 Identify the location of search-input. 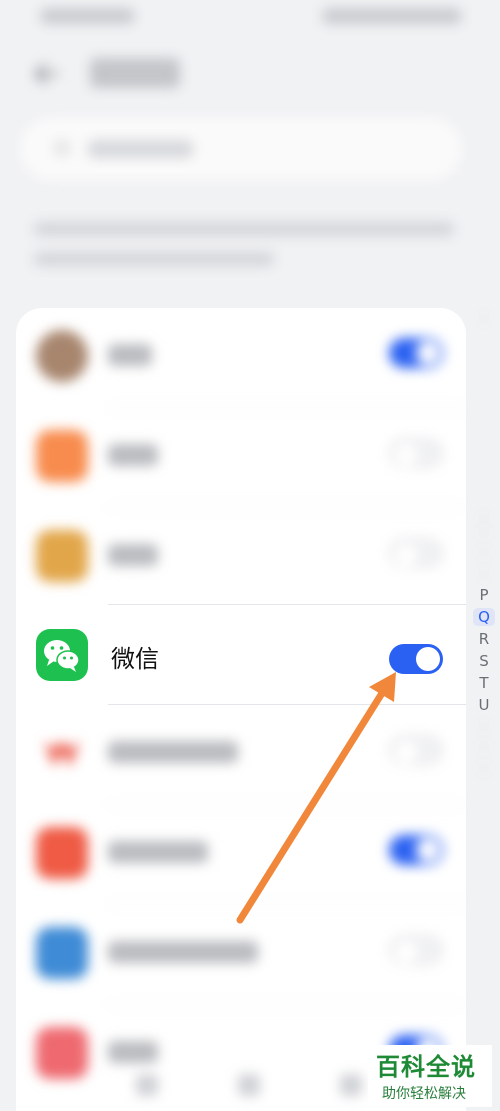
(241, 149).